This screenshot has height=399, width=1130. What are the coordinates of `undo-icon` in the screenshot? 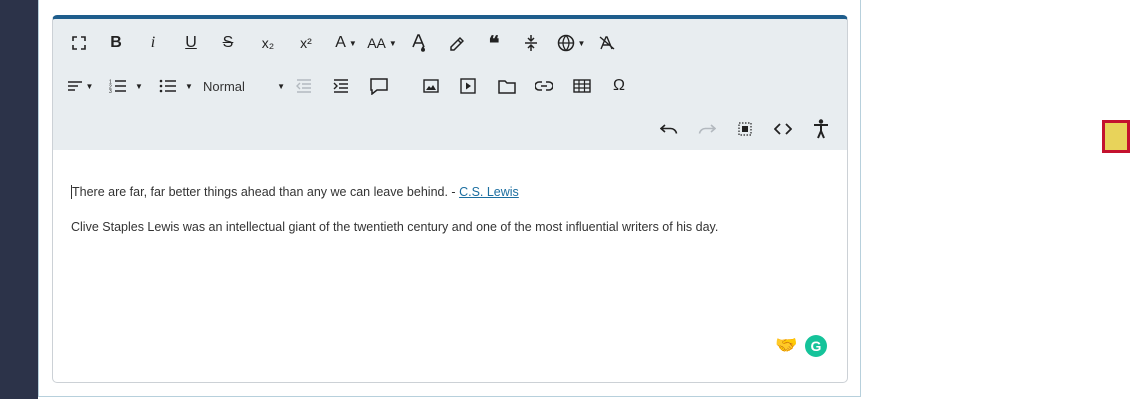 It's located at (669, 129).